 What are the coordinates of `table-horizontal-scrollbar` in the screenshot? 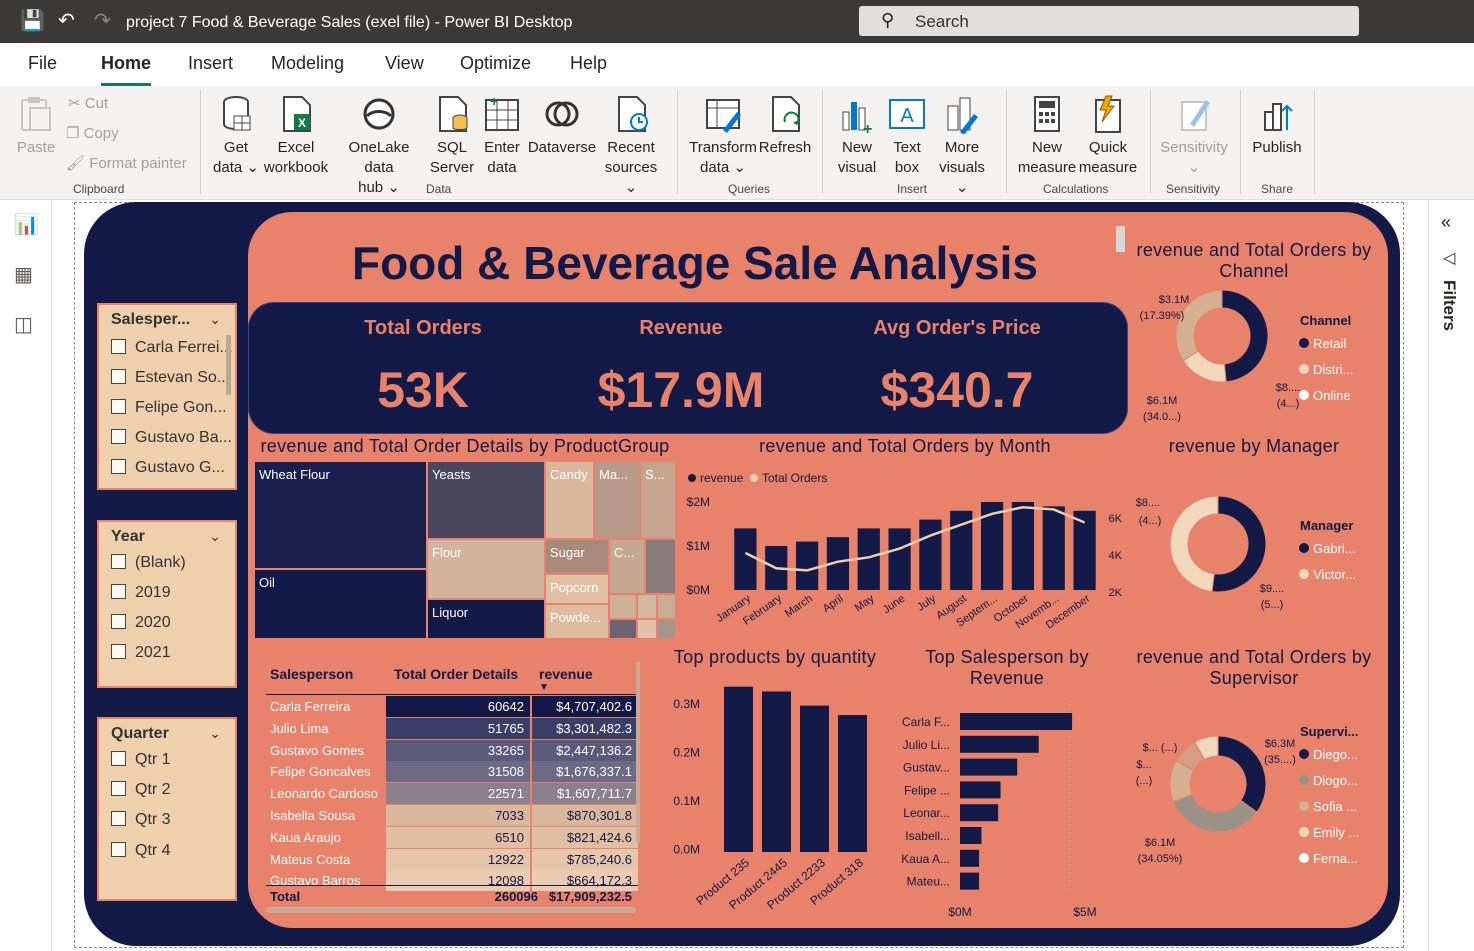 It's located at (451, 910).